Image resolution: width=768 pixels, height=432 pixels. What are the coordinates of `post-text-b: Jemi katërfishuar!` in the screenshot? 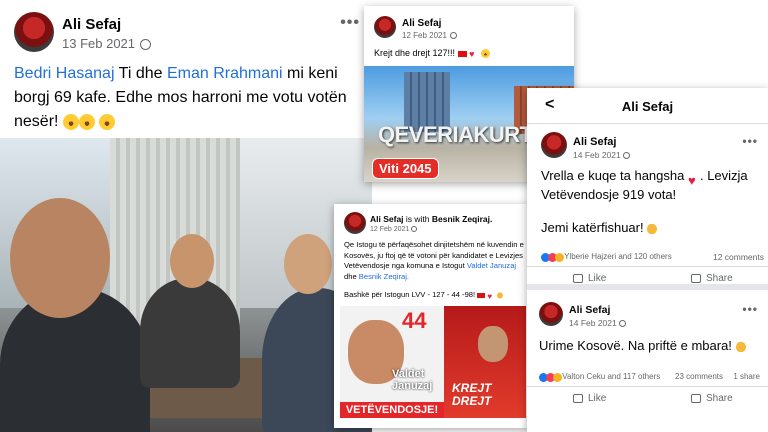 It's located at (600, 227).